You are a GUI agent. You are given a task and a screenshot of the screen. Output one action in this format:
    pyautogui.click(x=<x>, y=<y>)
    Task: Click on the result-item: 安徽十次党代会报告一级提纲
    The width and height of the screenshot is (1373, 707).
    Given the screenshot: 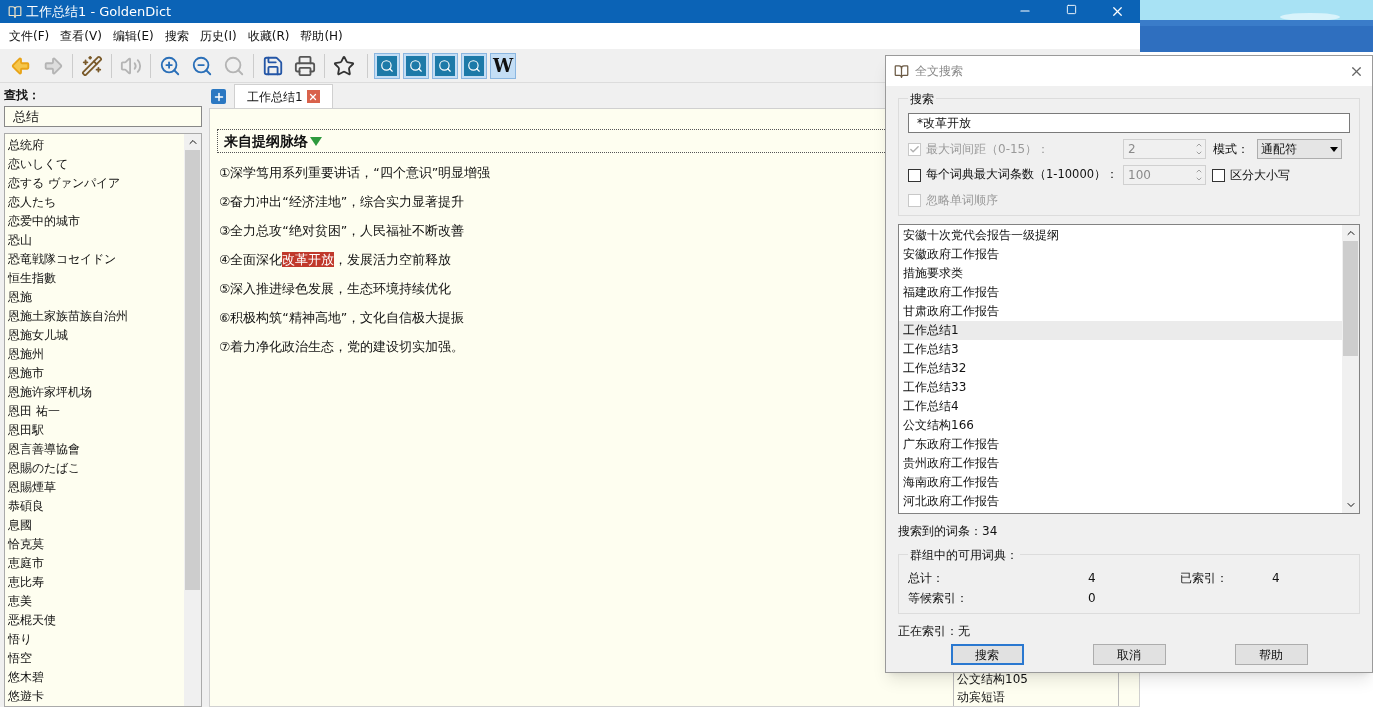 What is the action you would take?
    pyautogui.click(x=1120, y=235)
    